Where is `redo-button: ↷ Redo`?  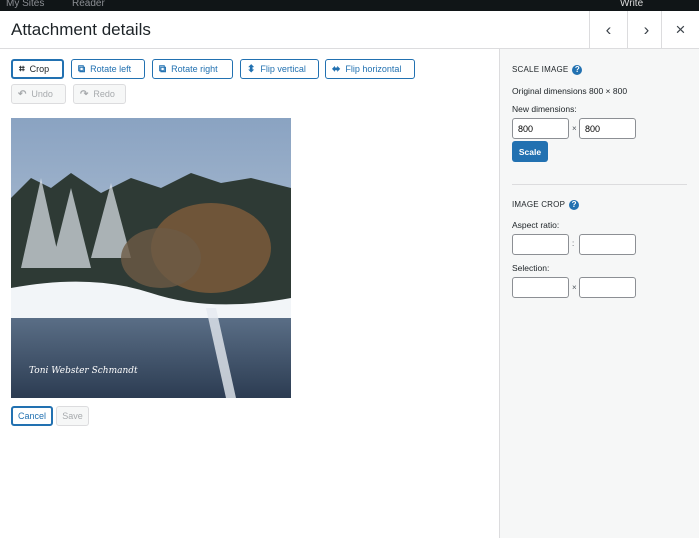
redo-button: ↷ Redo is located at coordinates (99, 94).